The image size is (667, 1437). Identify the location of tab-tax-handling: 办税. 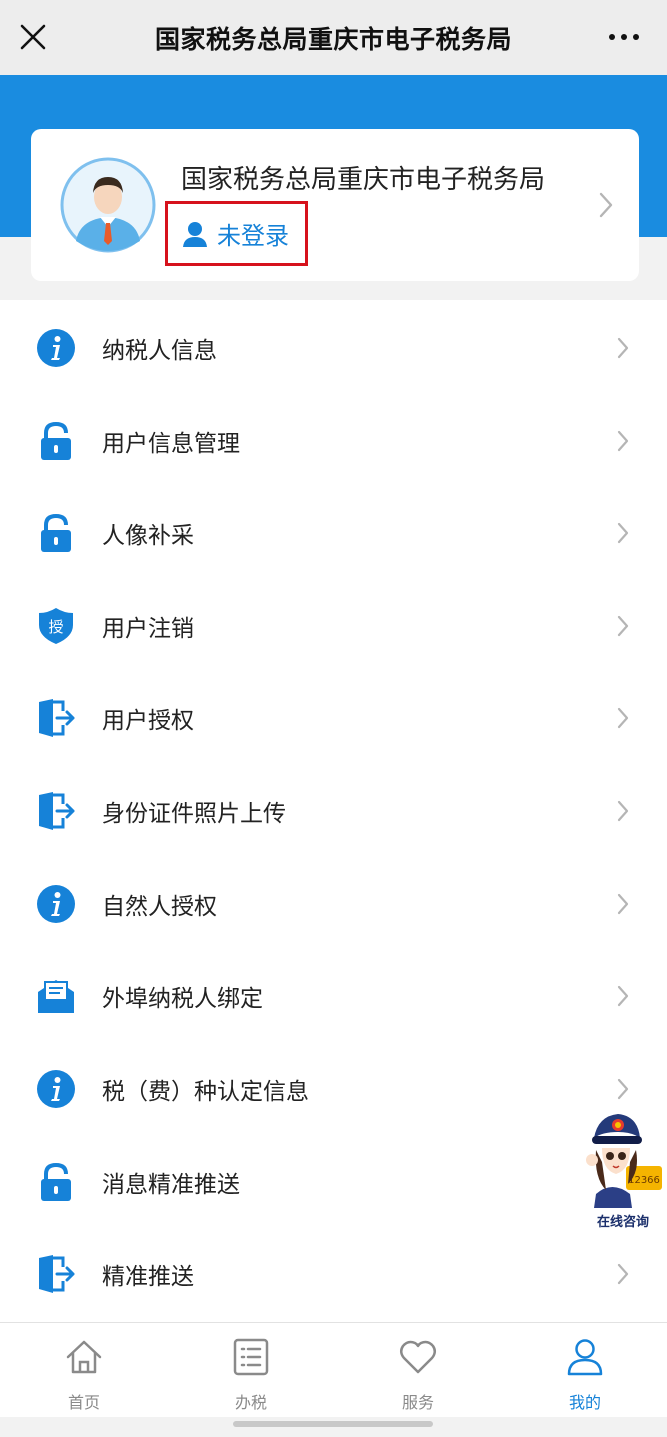
(251, 1370).